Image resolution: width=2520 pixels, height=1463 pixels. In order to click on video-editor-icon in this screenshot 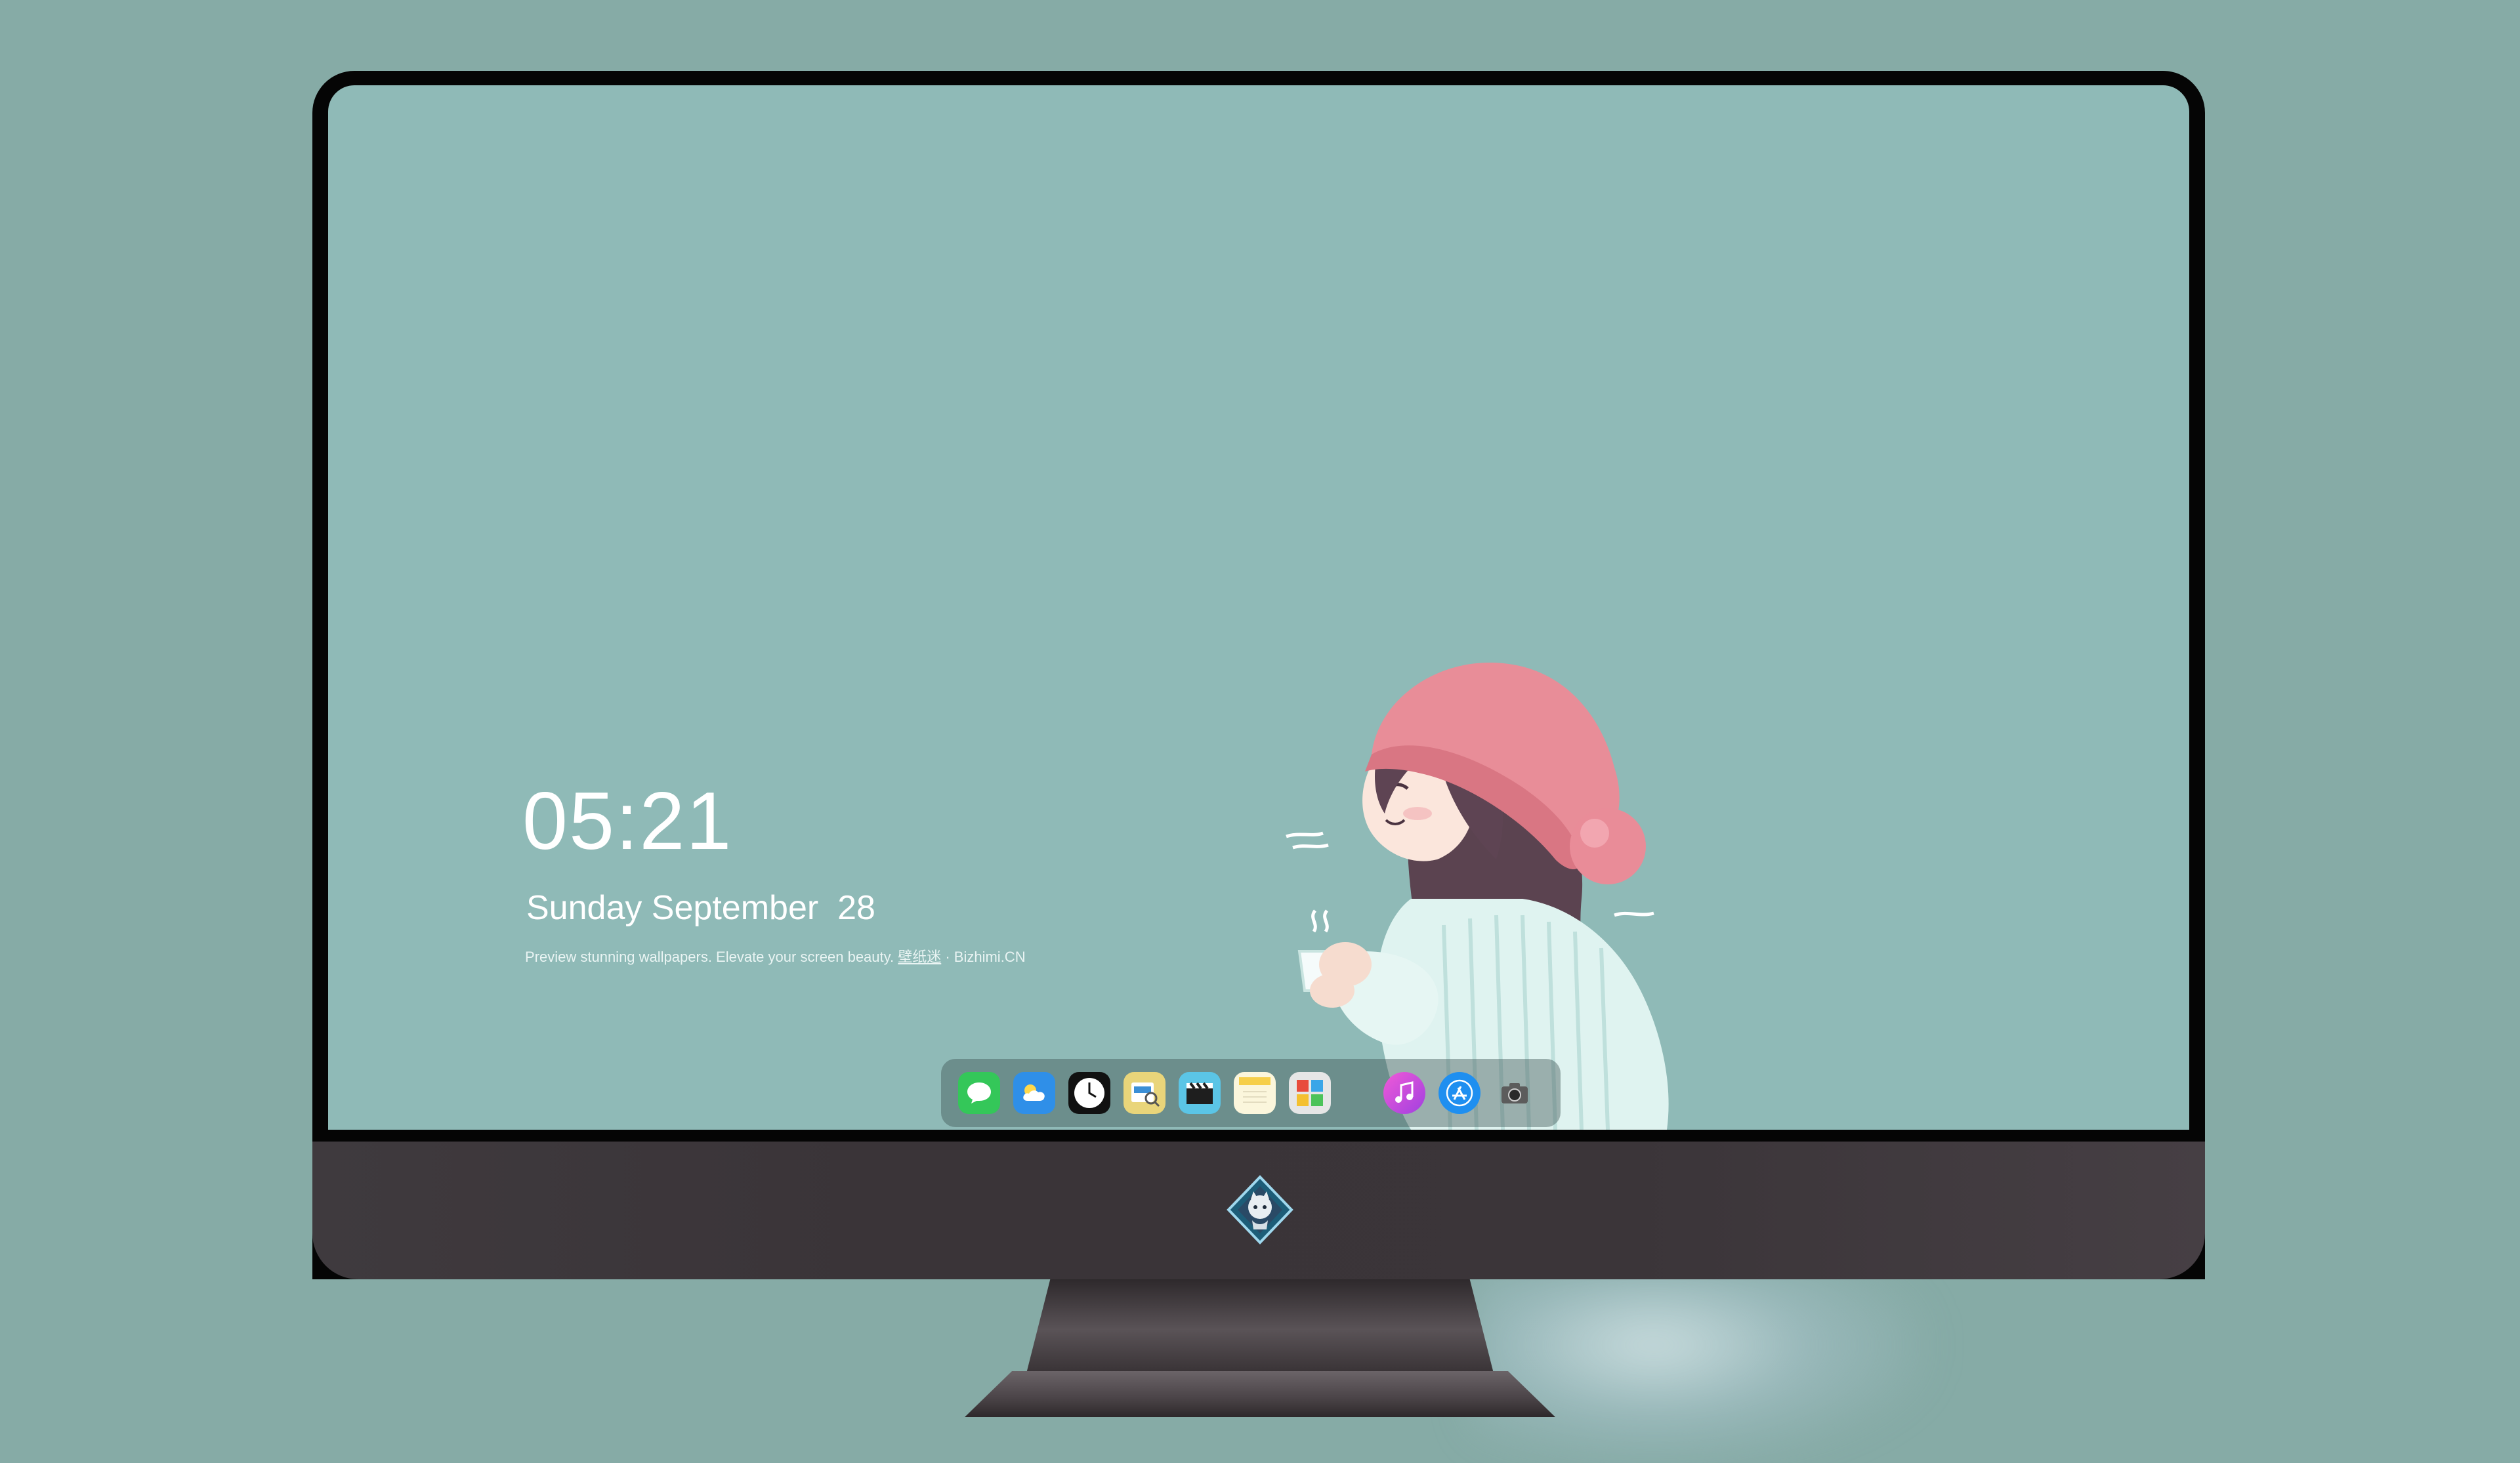, I will do `click(1200, 1093)`.